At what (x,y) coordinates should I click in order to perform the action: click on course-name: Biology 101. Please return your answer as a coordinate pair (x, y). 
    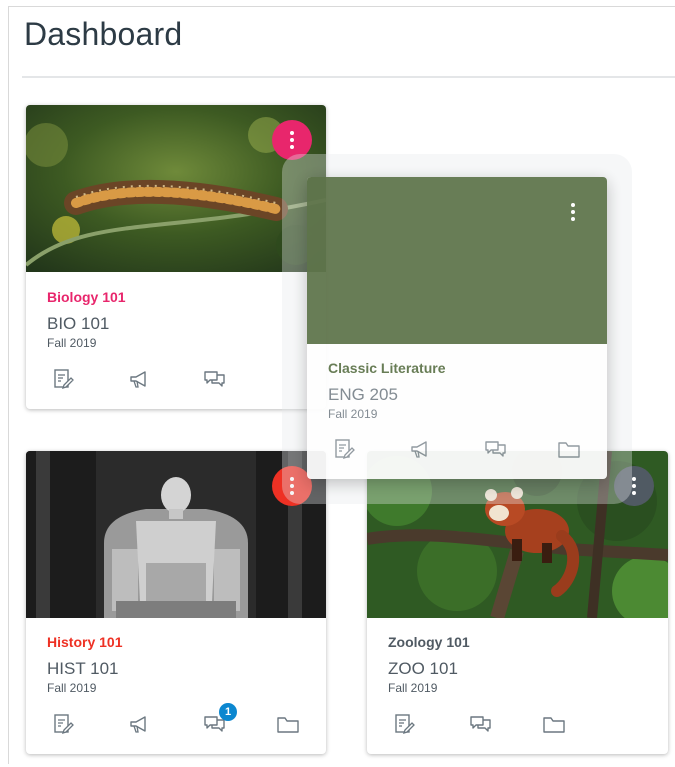
    Looking at the image, I should click on (86, 297).